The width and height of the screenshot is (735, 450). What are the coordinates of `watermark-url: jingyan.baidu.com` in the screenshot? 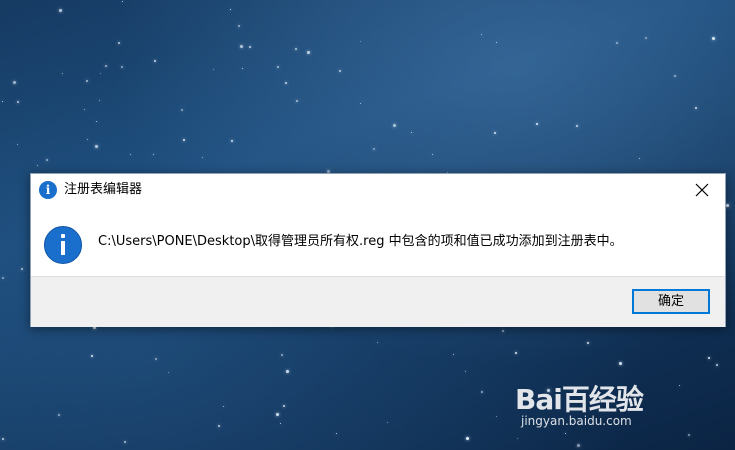 It's located at (576, 421).